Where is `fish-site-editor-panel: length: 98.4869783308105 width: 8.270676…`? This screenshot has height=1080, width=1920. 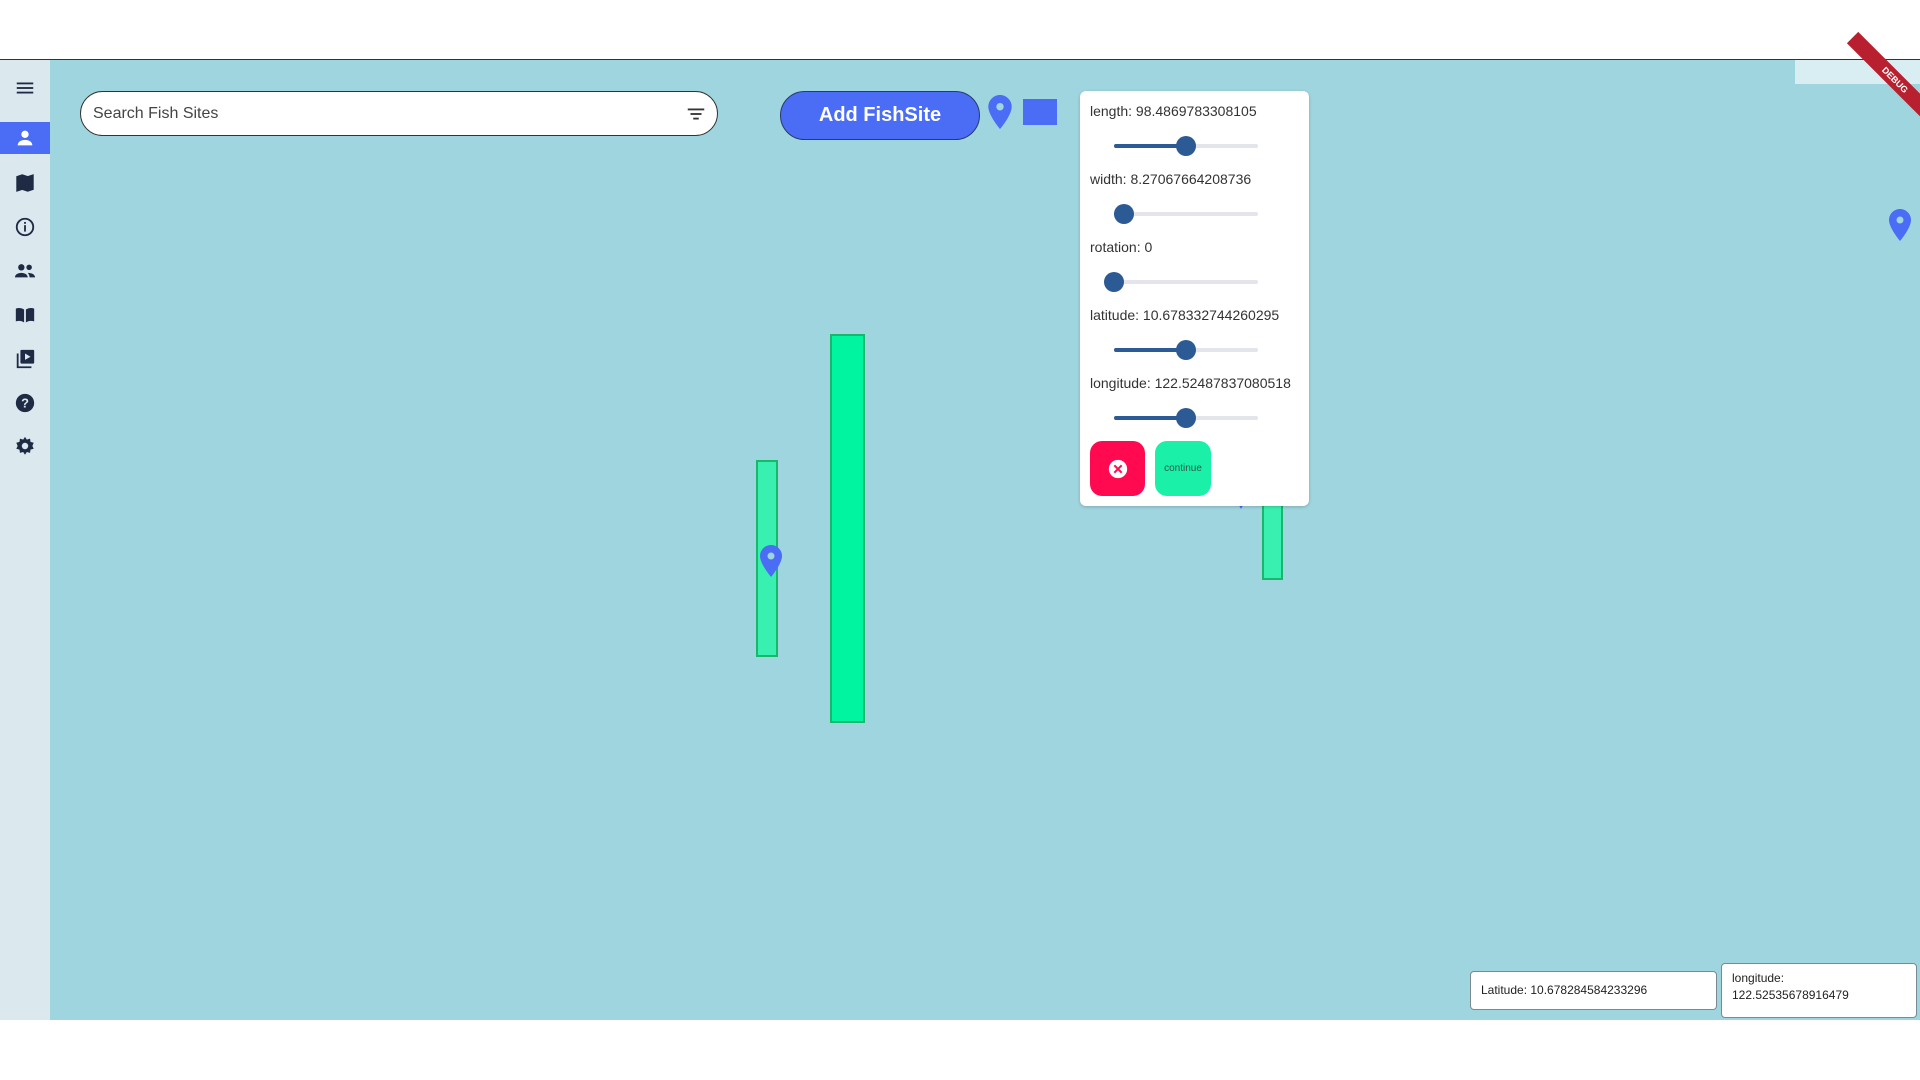 fish-site-editor-panel: length: 98.4869783308105 width: 8.270676… is located at coordinates (1194, 298).